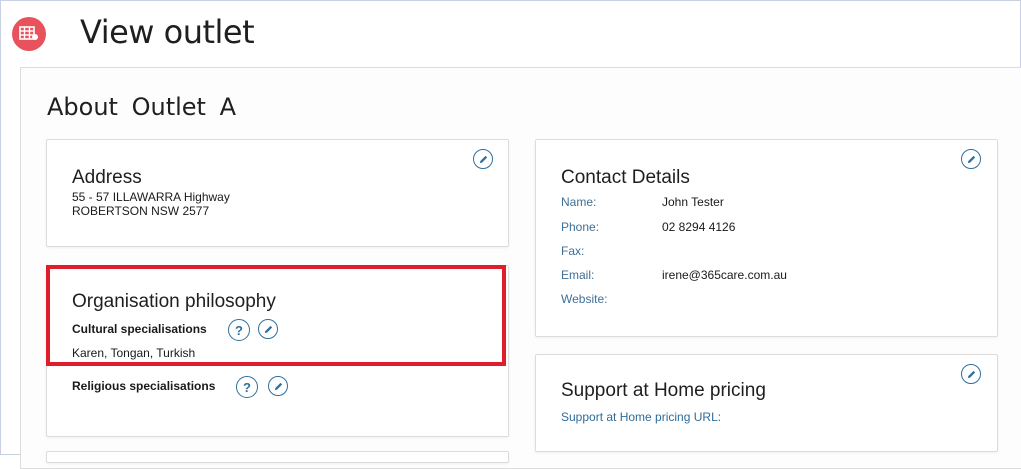 The height and width of the screenshot is (469, 1021). What do you see at coordinates (276, 315) in the screenshot?
I see `highlight-box` at bounding box center [276, 315].